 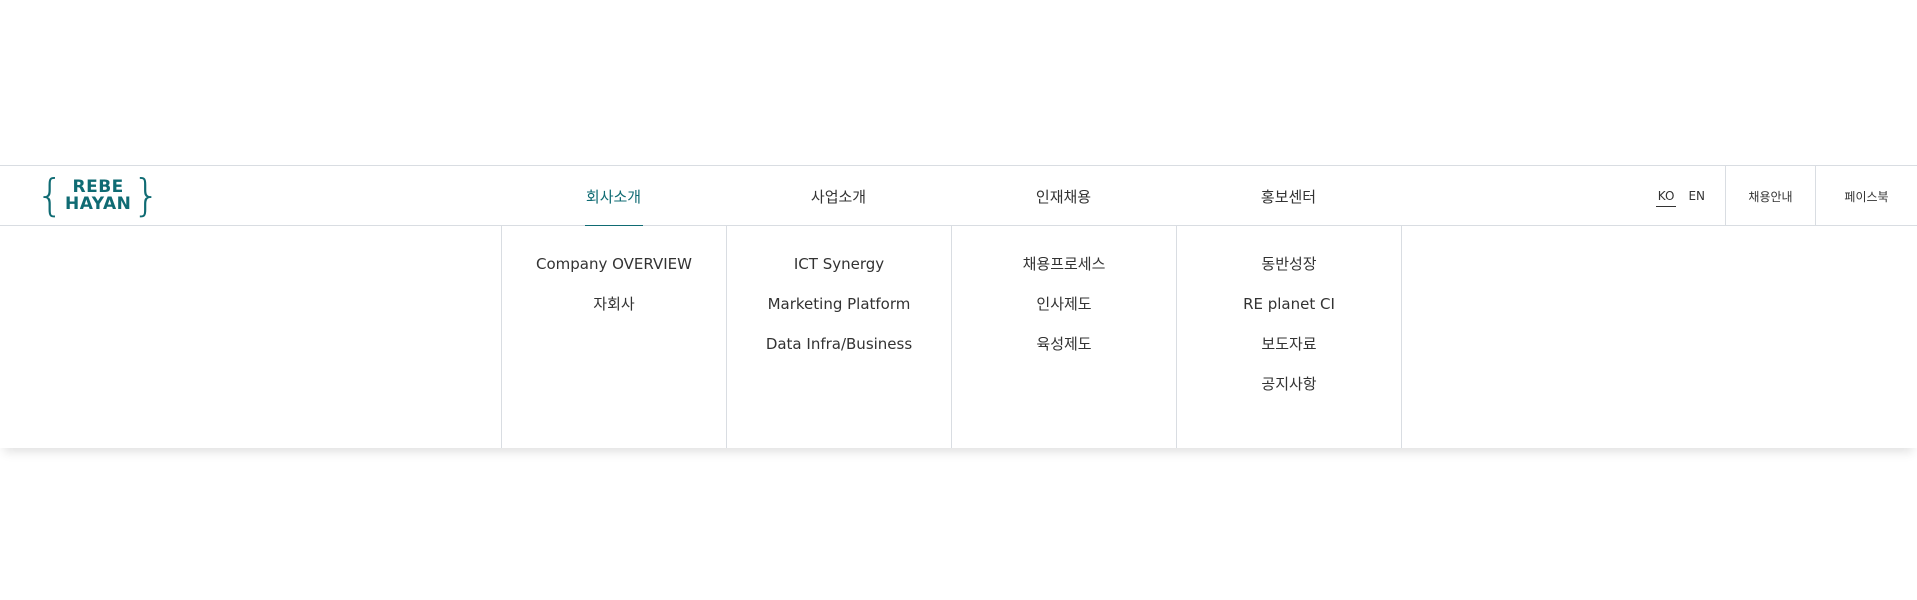 I want to click on submenu-link: 보도자료, so click(x=1288, y=344).